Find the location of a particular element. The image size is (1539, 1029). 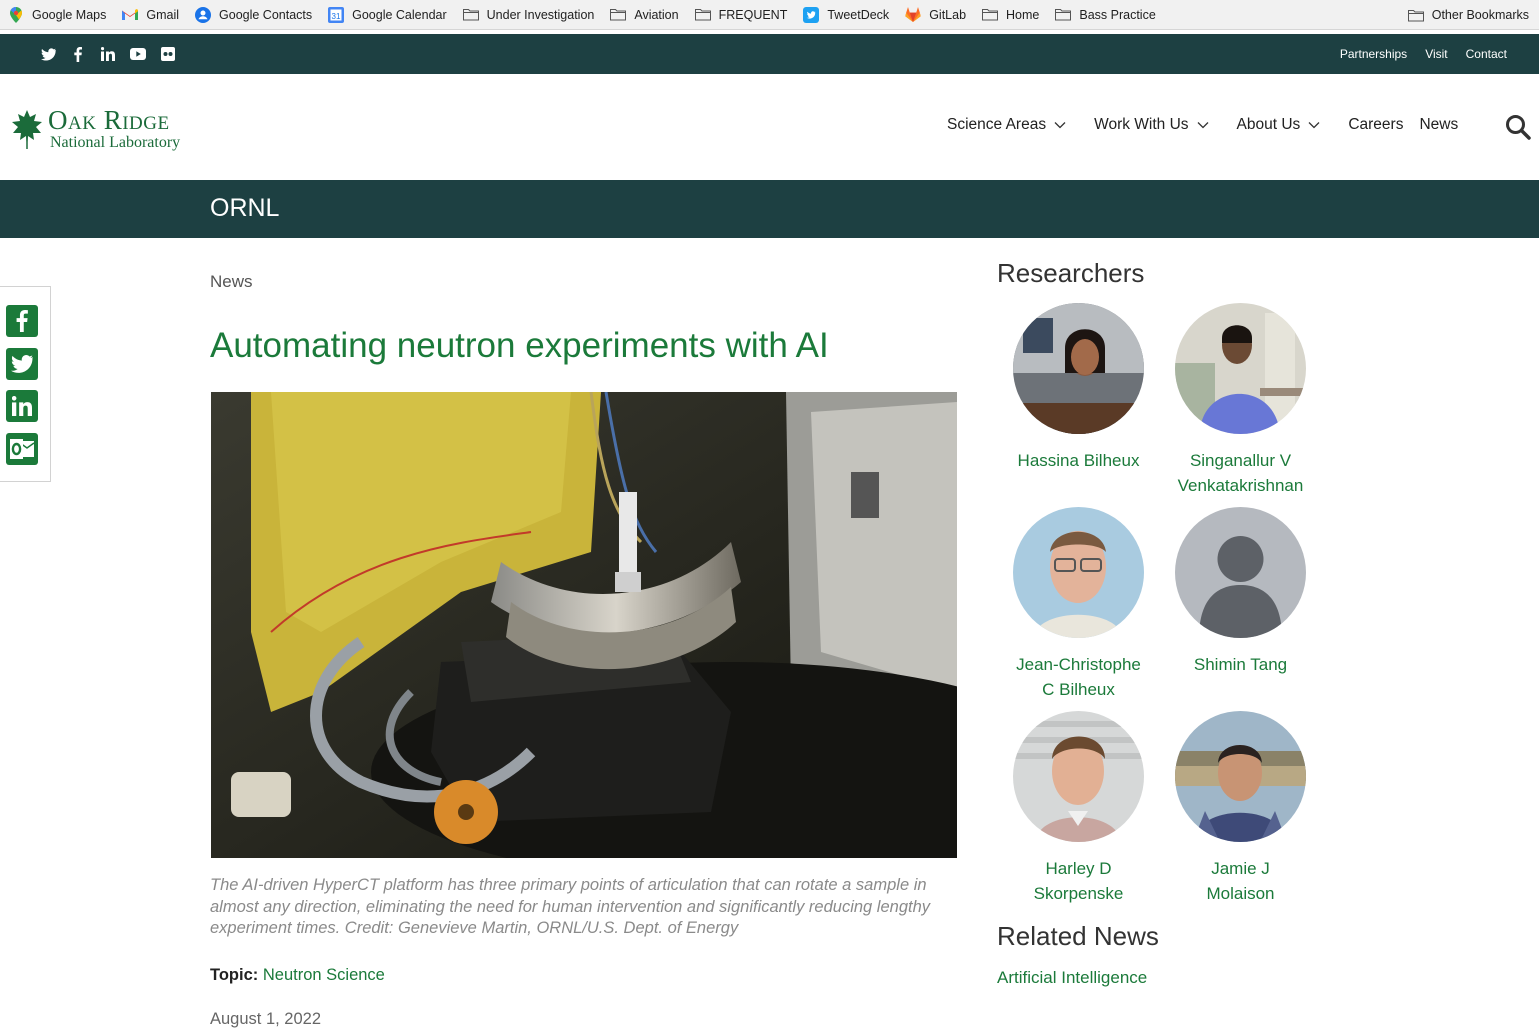

related-news-heading: Related News is located at coordinates (1078, 936).